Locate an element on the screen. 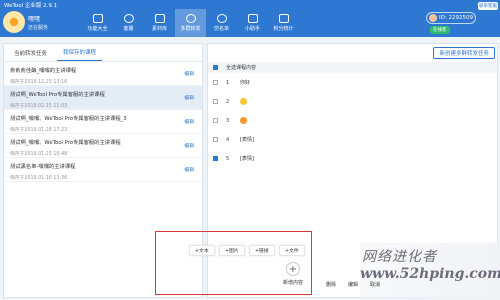  add-file-button: +文件 is located at coordinates (292, 250).